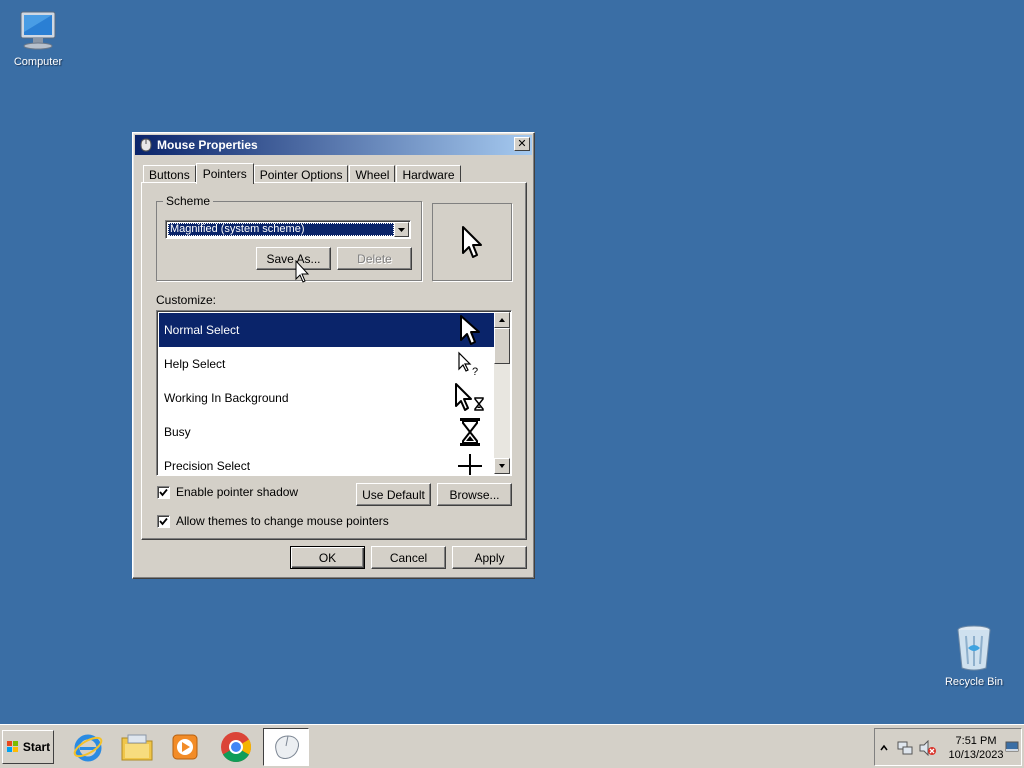 This screenshot has height=768, width=1024. I want to click on delete-button: Delete, so click(374, 258).